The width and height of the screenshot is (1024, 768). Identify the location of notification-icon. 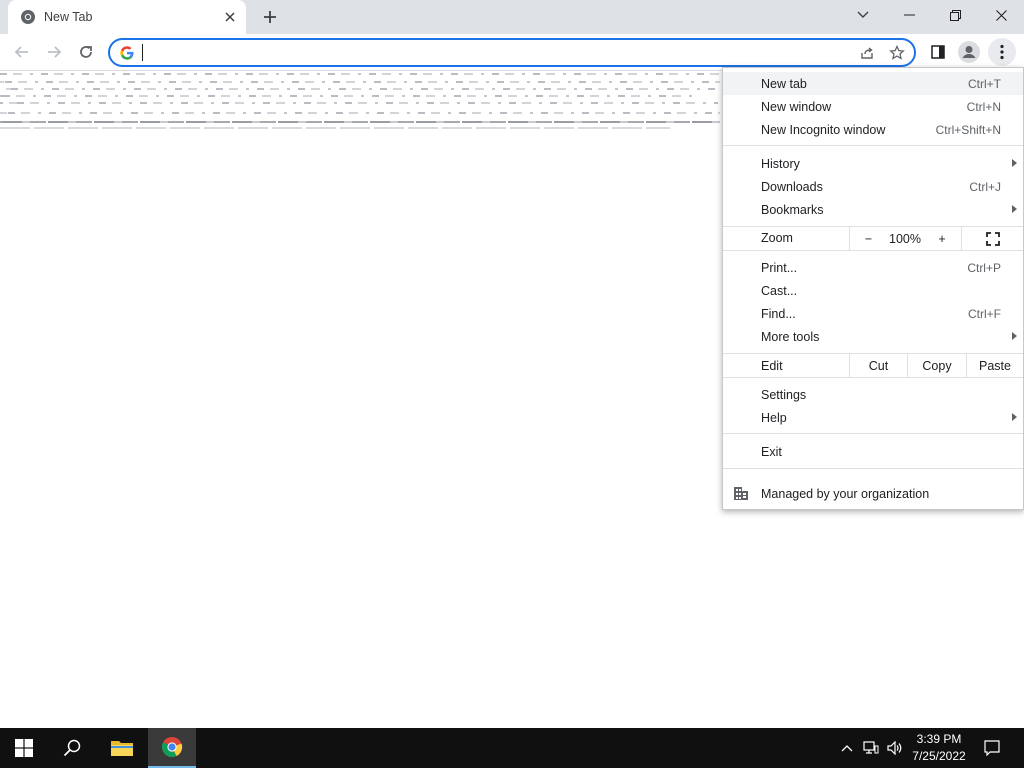
(992, 748).